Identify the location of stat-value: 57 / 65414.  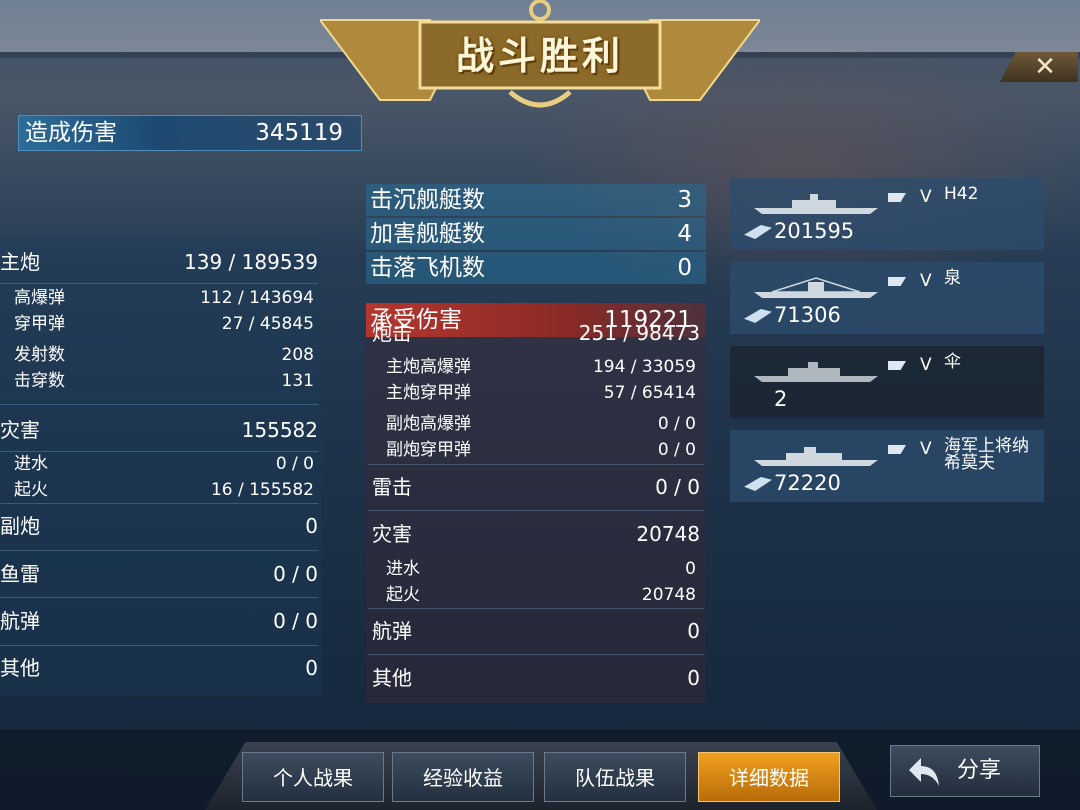
(649, 393).